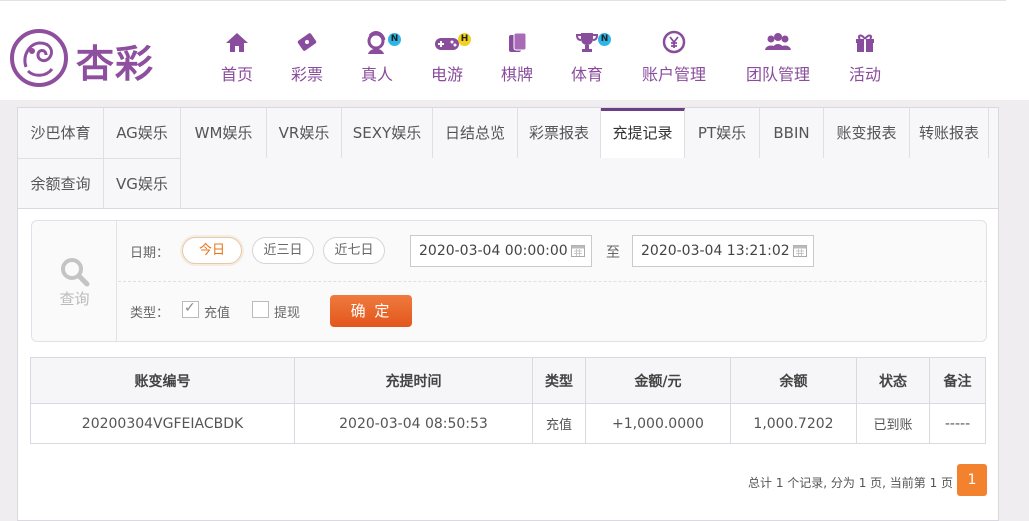 This screenshot has height=521, width=1029. Describe the element at coordinates (379, 44) in the screenshot. I see `live-dealer-icon: N` at that location.